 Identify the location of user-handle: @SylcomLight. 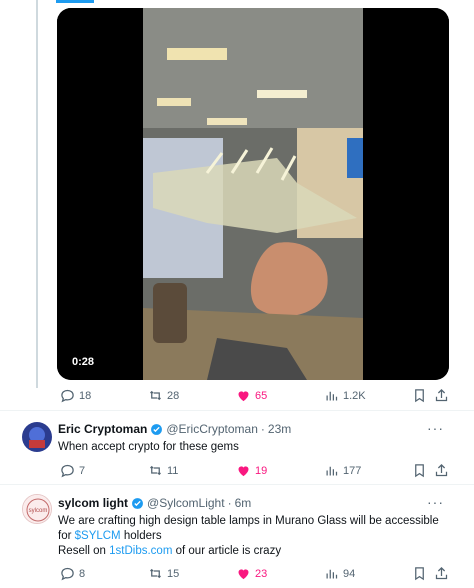
(186, 503).